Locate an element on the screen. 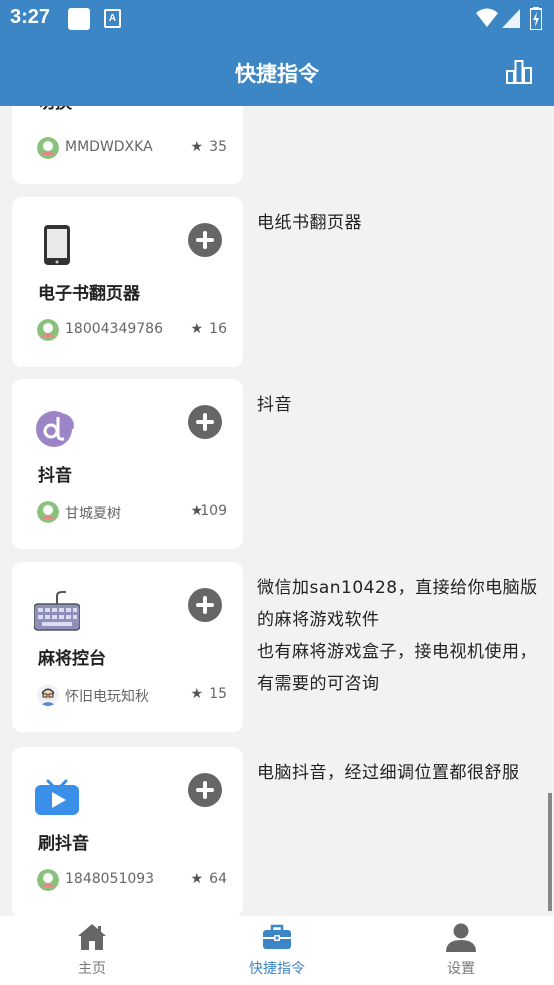  shortcut-name: 刷抖音 is located at coordinates (63, 844).